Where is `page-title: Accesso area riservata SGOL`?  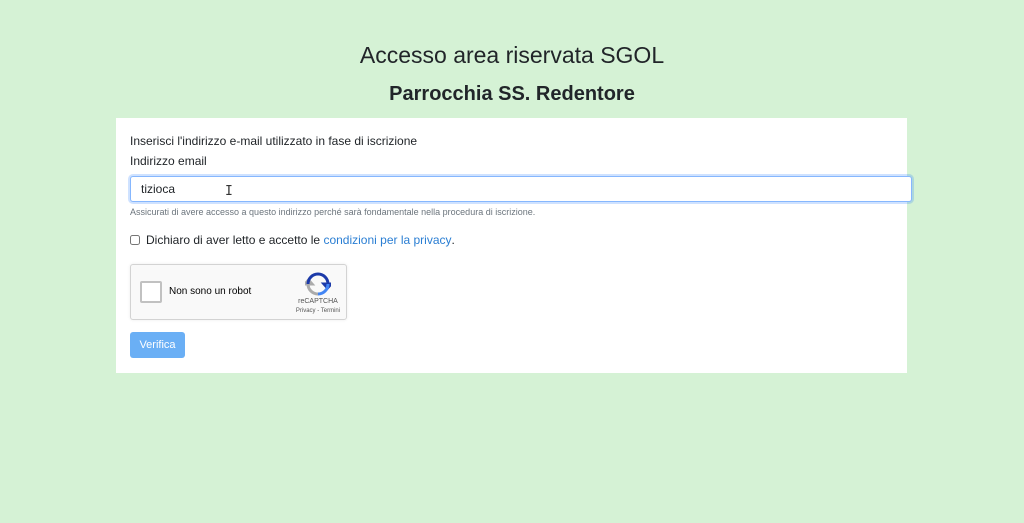
page-title: Accesso area riservata SGOL is located at coordinates (512, 55).